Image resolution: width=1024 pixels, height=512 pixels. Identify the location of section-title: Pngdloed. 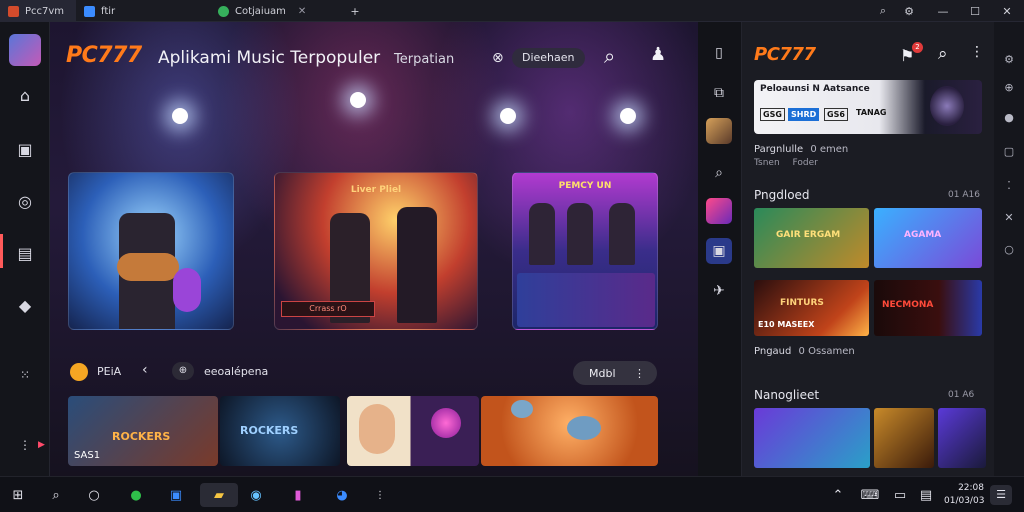
(782, 195).